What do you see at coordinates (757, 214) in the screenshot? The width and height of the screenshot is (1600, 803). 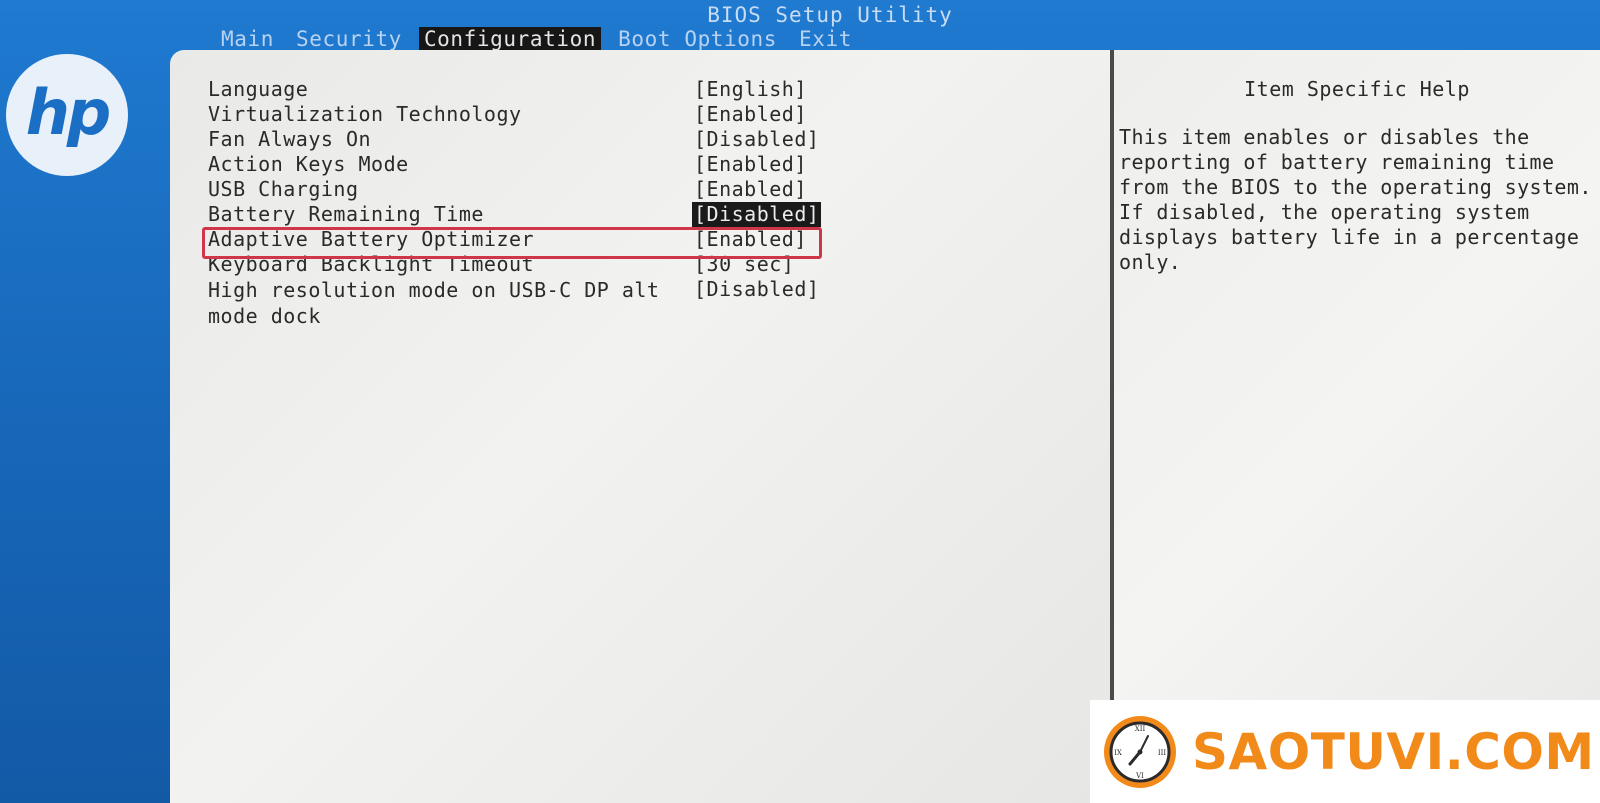 I see `setting-value-selected: [Disabled]` at bounding box center [757, 214].